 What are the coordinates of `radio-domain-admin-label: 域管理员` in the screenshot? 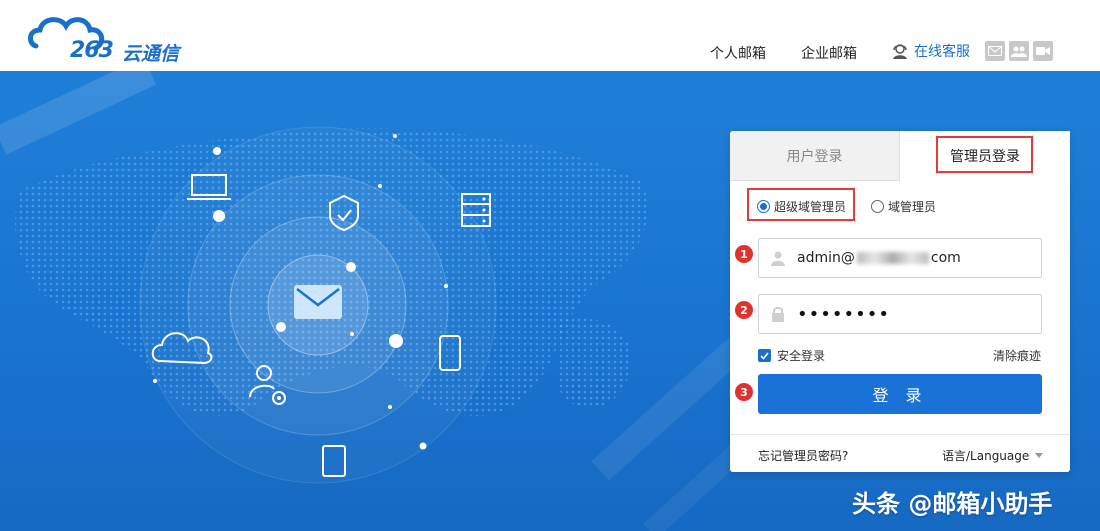 It's located at (912, 207).